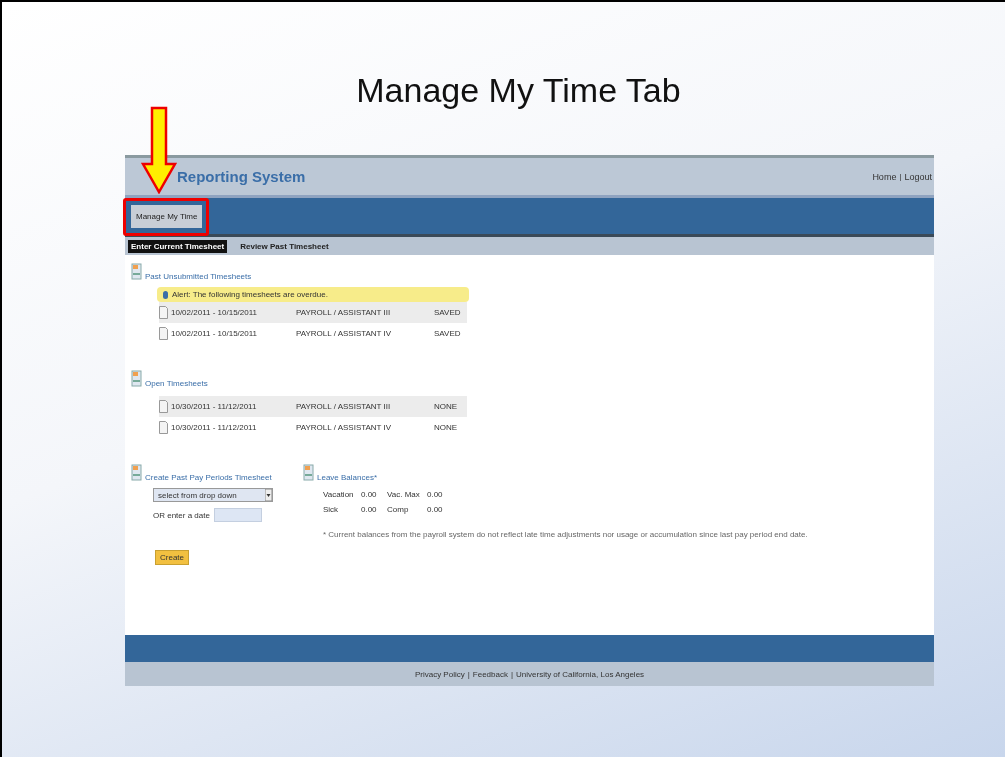  What do you see at coordinates (165, 294) in the screenshot?
I see `info-icon` at bounding box center [165, 294].